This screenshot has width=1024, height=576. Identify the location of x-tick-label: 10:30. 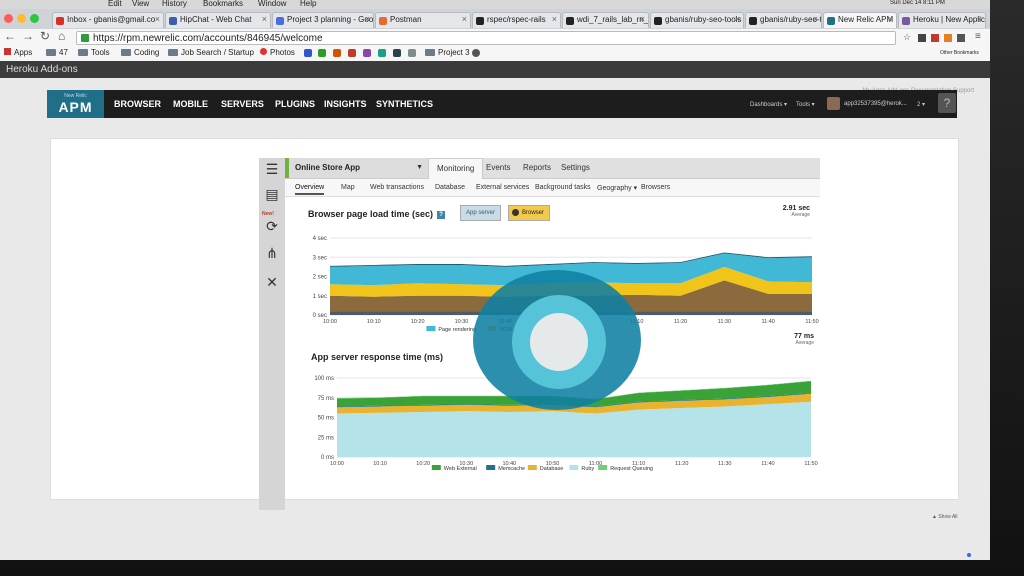
(462, 322).